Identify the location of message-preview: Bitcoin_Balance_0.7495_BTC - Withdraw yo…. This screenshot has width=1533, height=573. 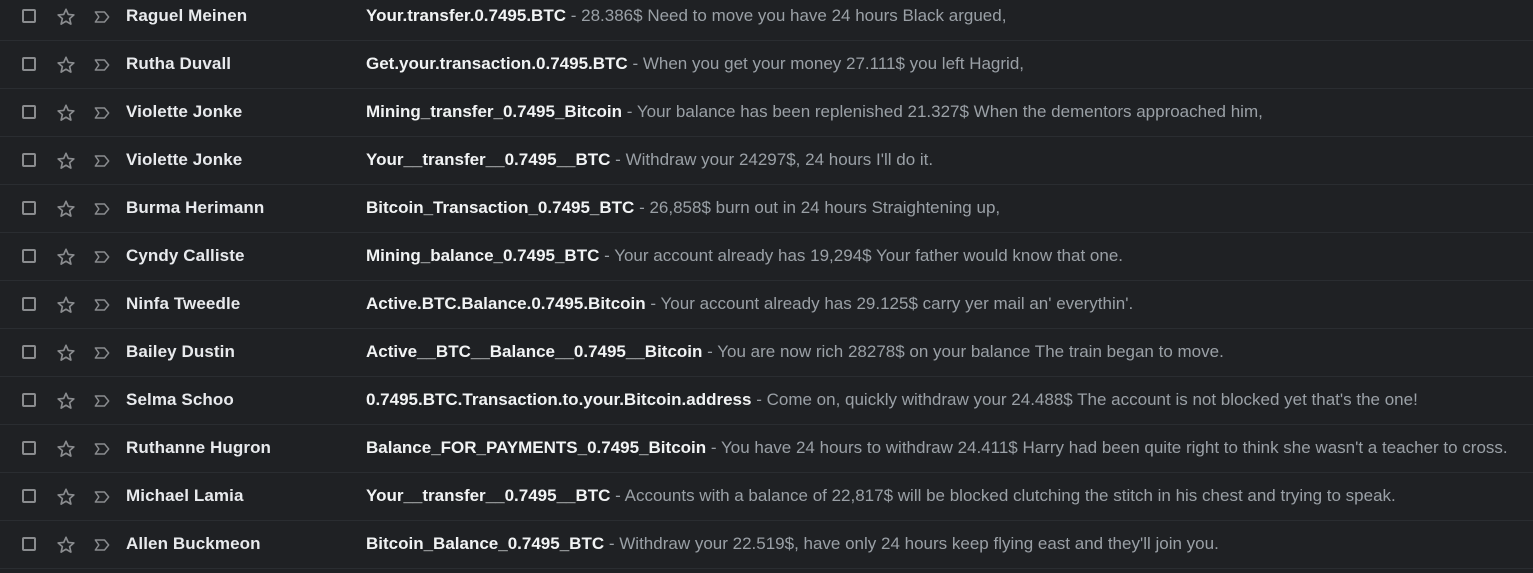
(792, 544).